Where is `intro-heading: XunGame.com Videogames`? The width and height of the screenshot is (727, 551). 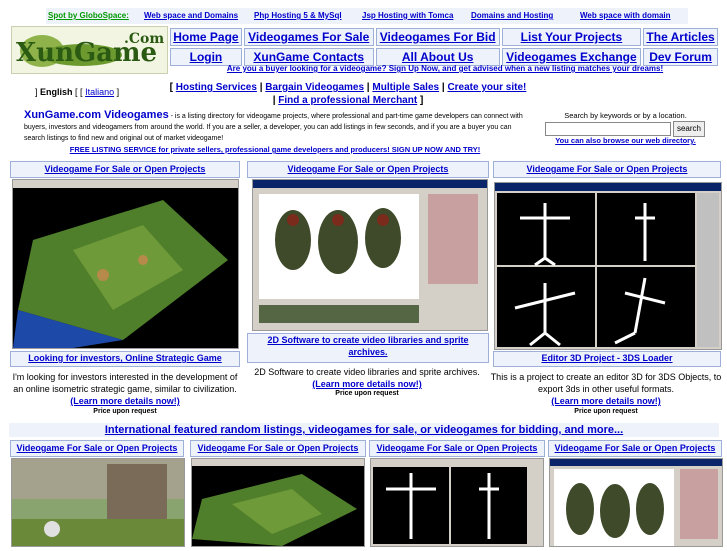 intro-heading: XunGame.com Videogames is located at coordinates (96, 115).